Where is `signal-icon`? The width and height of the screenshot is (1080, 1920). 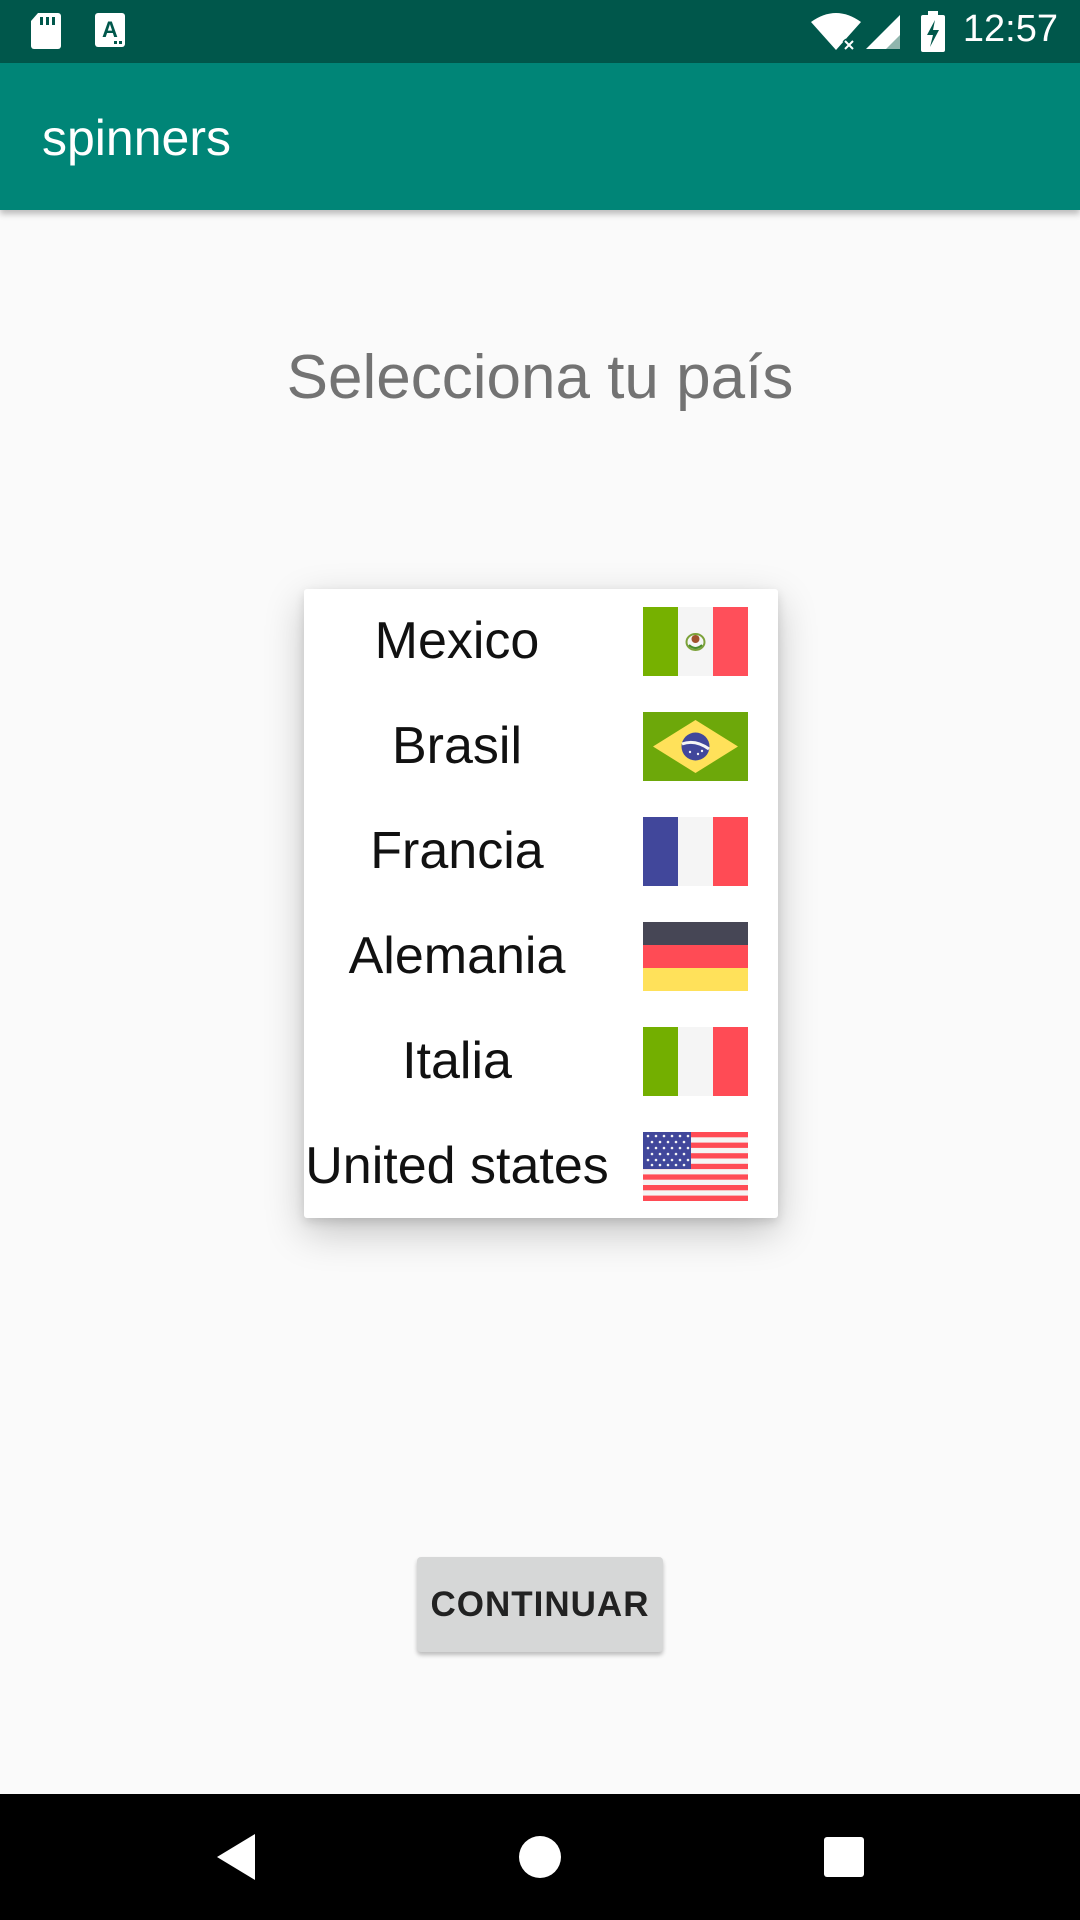 signal-icon is located at coordinates (883, 33).